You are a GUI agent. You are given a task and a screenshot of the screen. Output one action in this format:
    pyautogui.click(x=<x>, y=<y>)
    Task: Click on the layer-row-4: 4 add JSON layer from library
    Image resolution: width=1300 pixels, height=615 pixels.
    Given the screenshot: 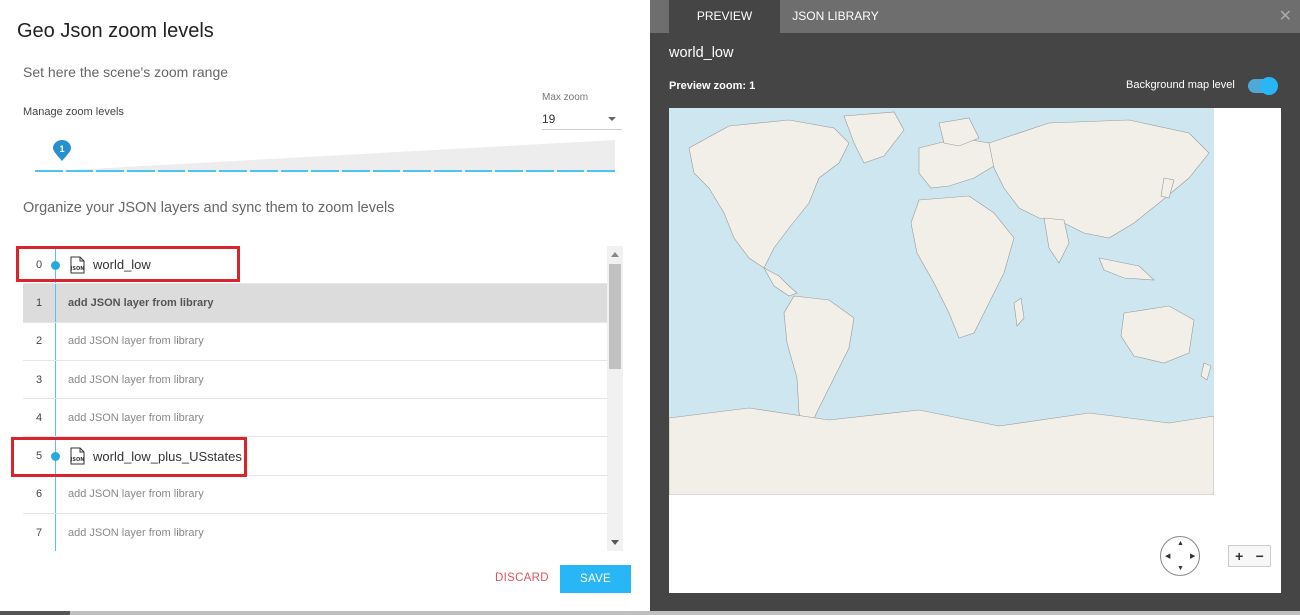 What is the action you would take?
    pyautogui.click(x=315, y=418)
    